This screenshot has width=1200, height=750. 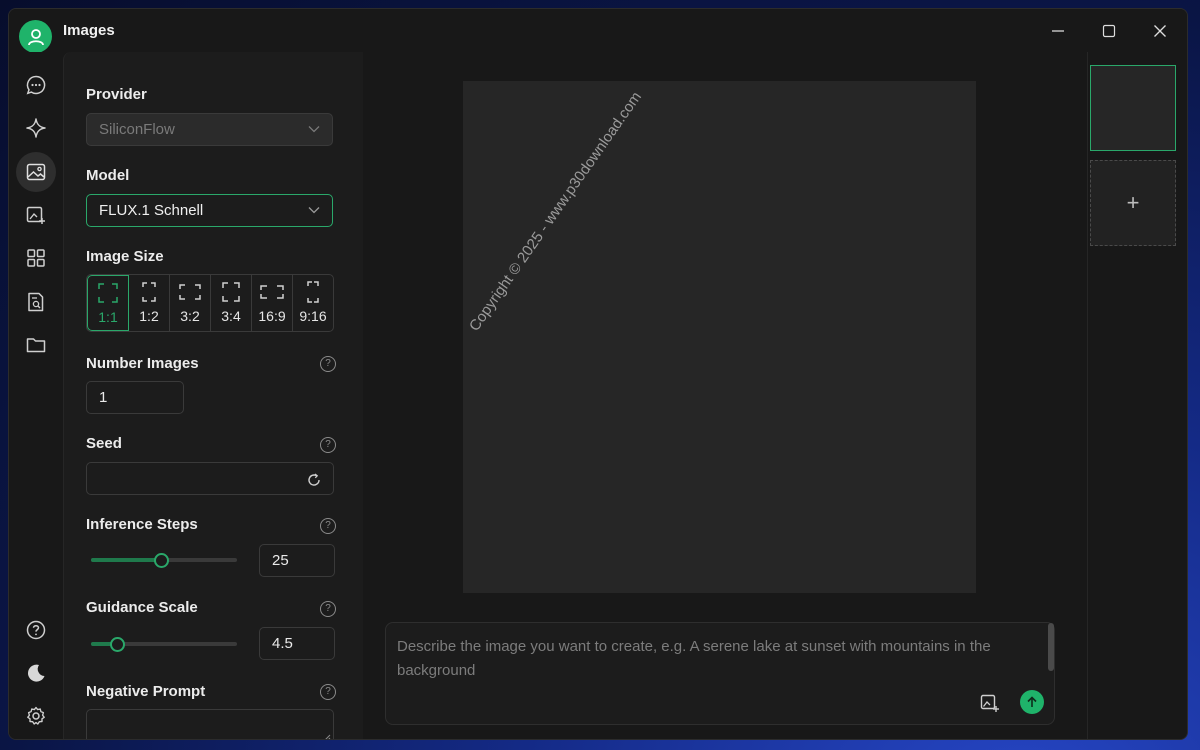 What do you see at coordinates (556, 211) in the screenshot?
I see `watermark-text: Copyright © 2025 - www.p30download.com` at bounding box center [556, 211].